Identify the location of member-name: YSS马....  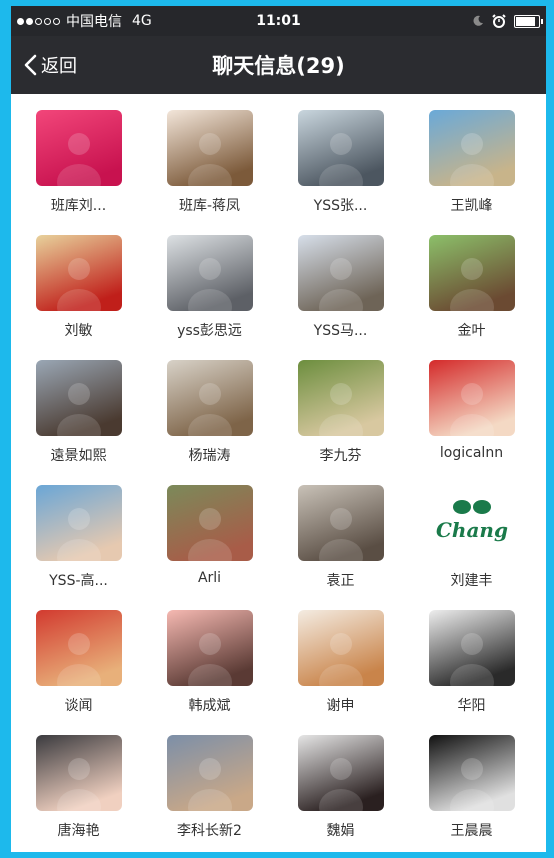
(340, 331).